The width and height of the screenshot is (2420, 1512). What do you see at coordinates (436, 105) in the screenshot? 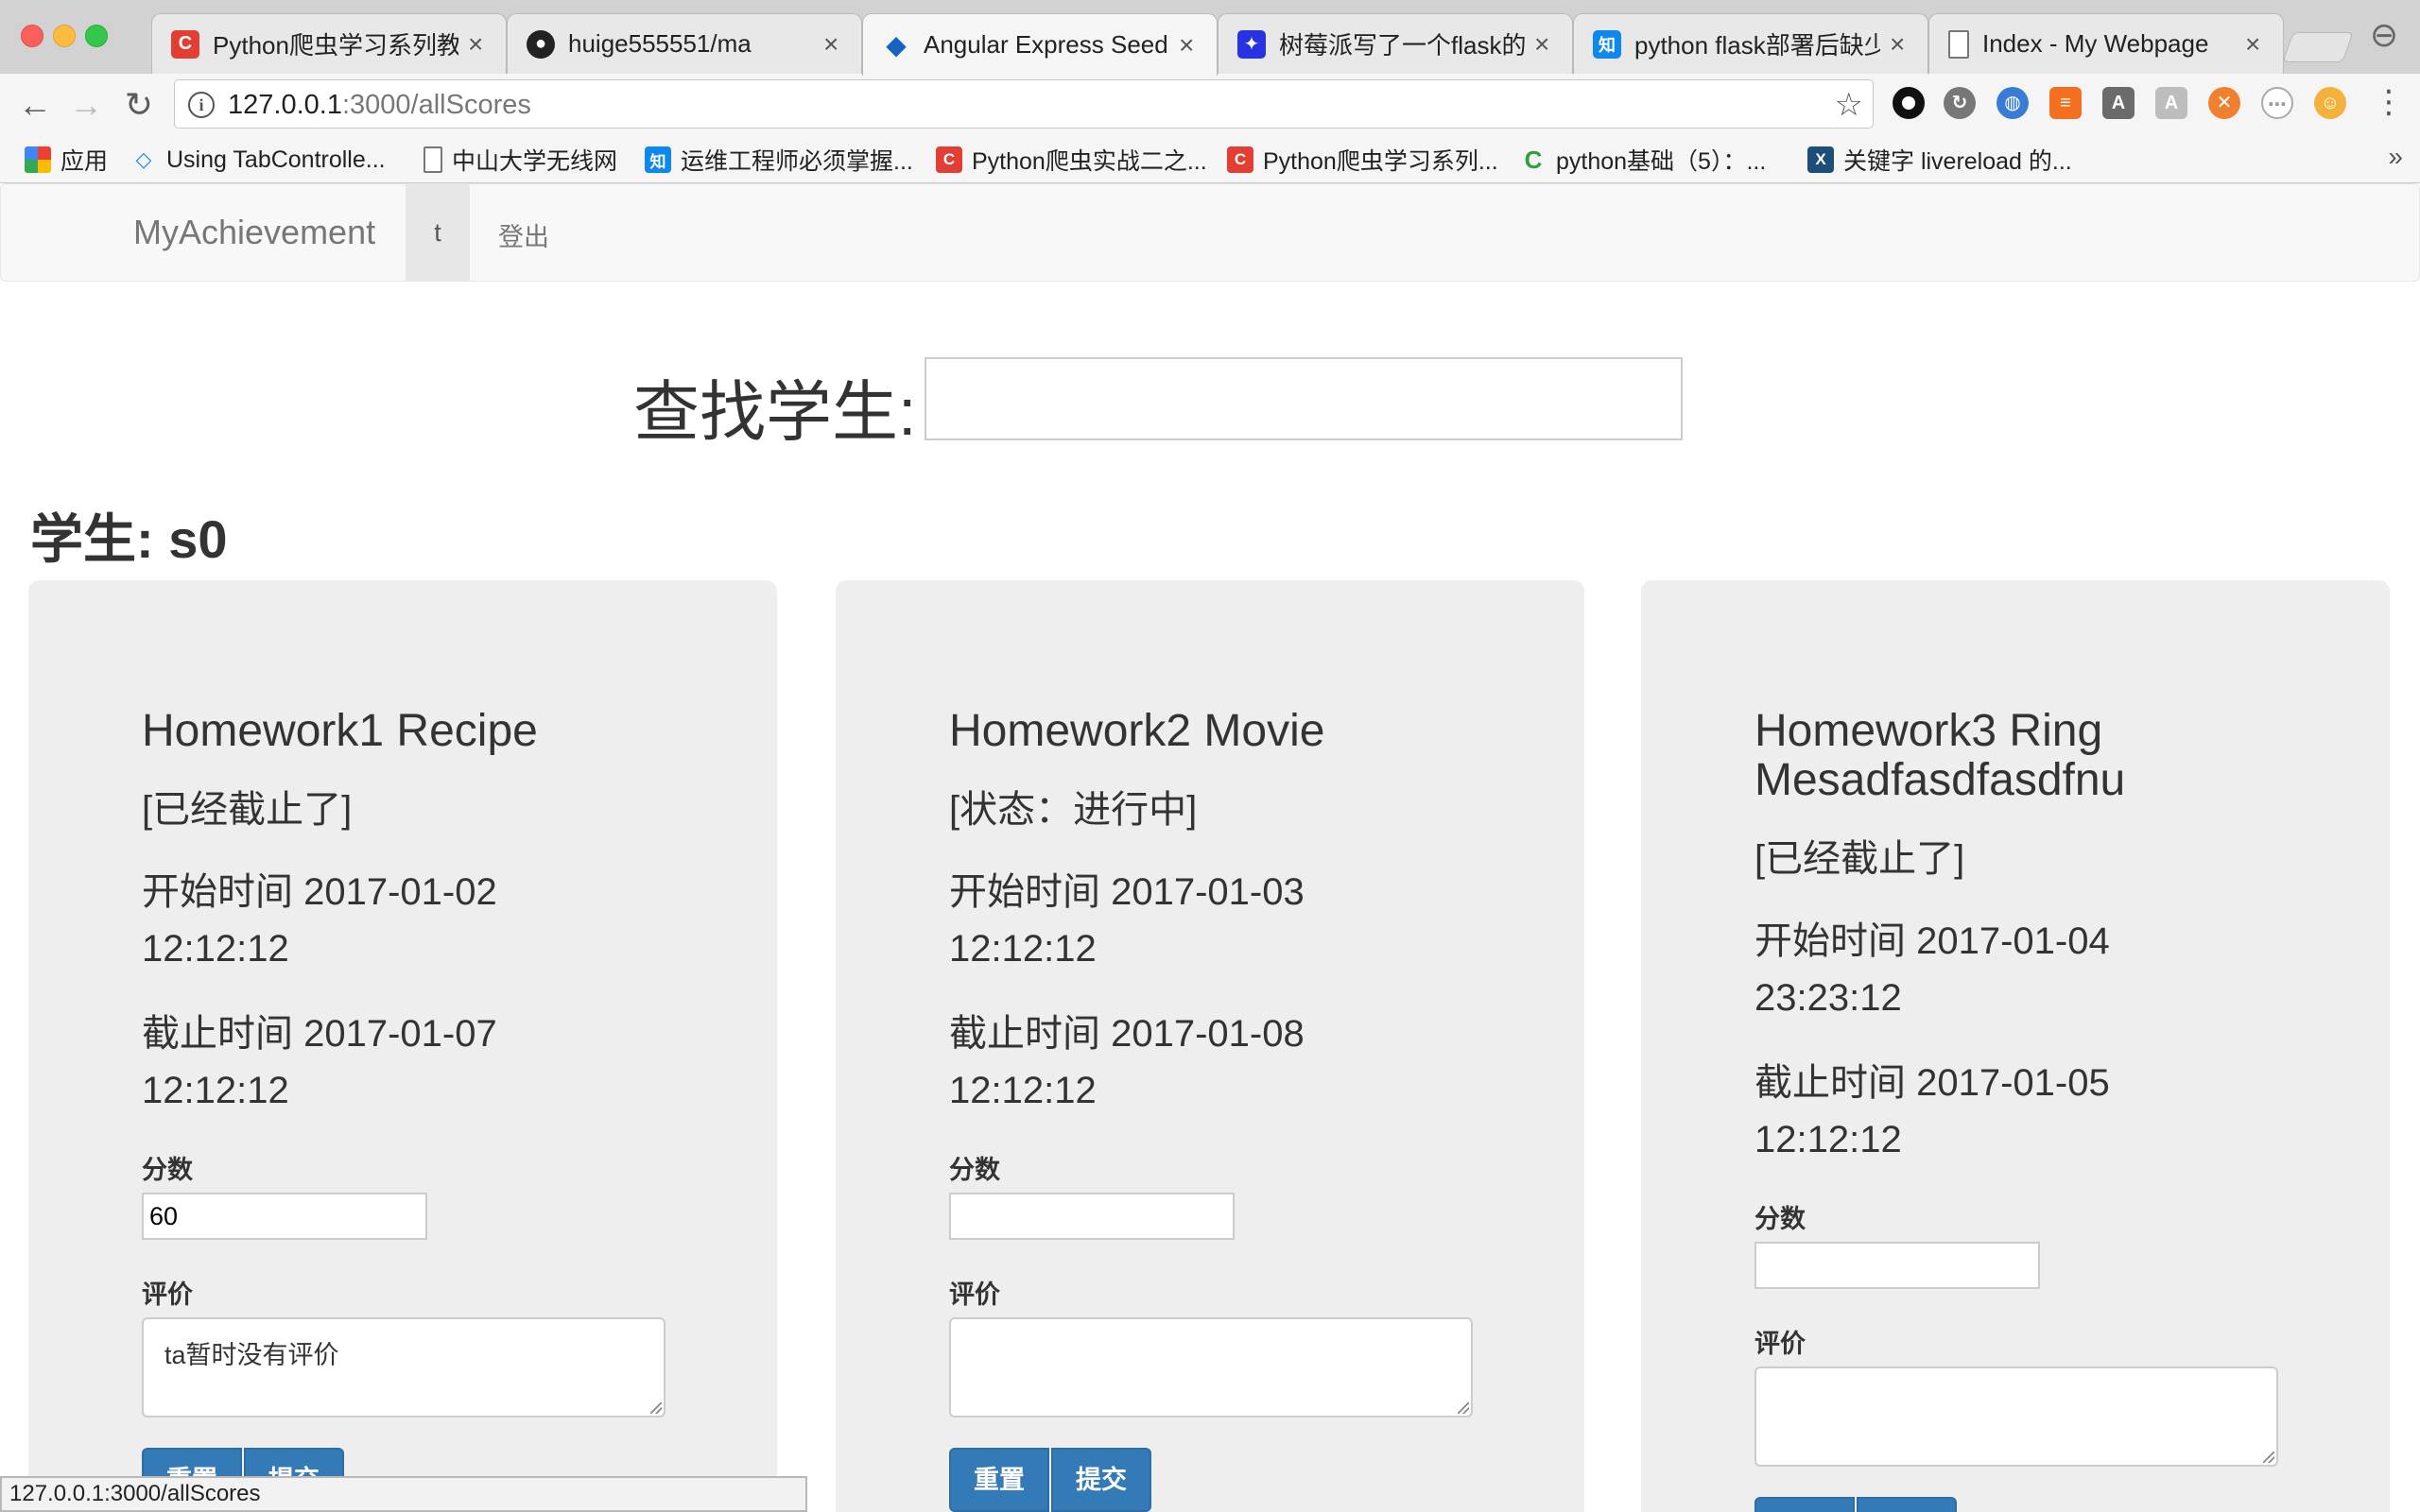
I see `url-path: :3000/allScores` at bounding box center [436, 105].